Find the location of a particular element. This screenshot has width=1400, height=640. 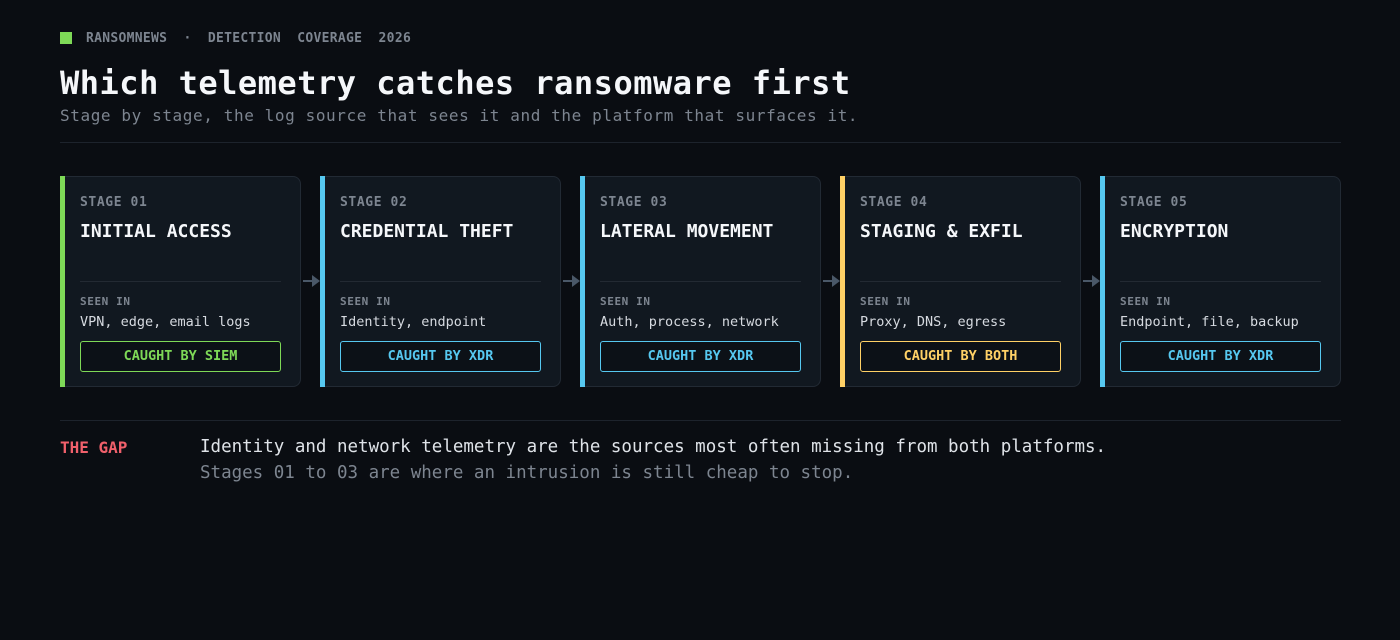

stage-number: STAGE 01 is located at coordinates (114, 202).